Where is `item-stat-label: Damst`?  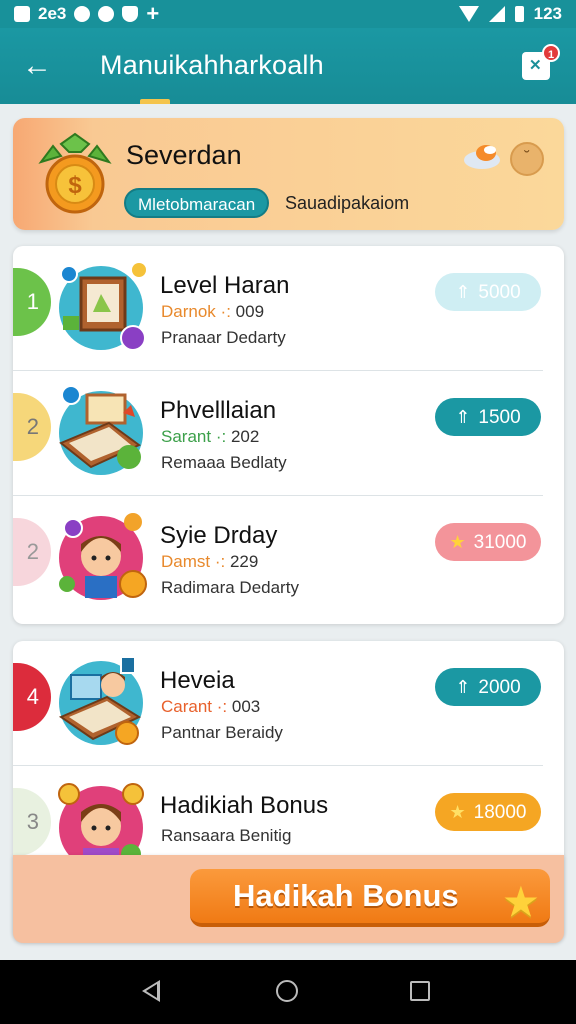 item-stat-label: Damst is located at coordinates (186, 561).